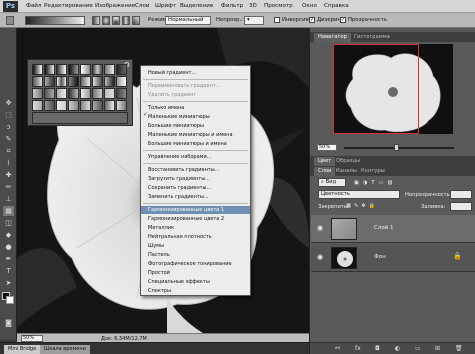  Describe the element at coordinates (232, 6) in the screenshot. I see `menu-filter: Фильтр` at that location.